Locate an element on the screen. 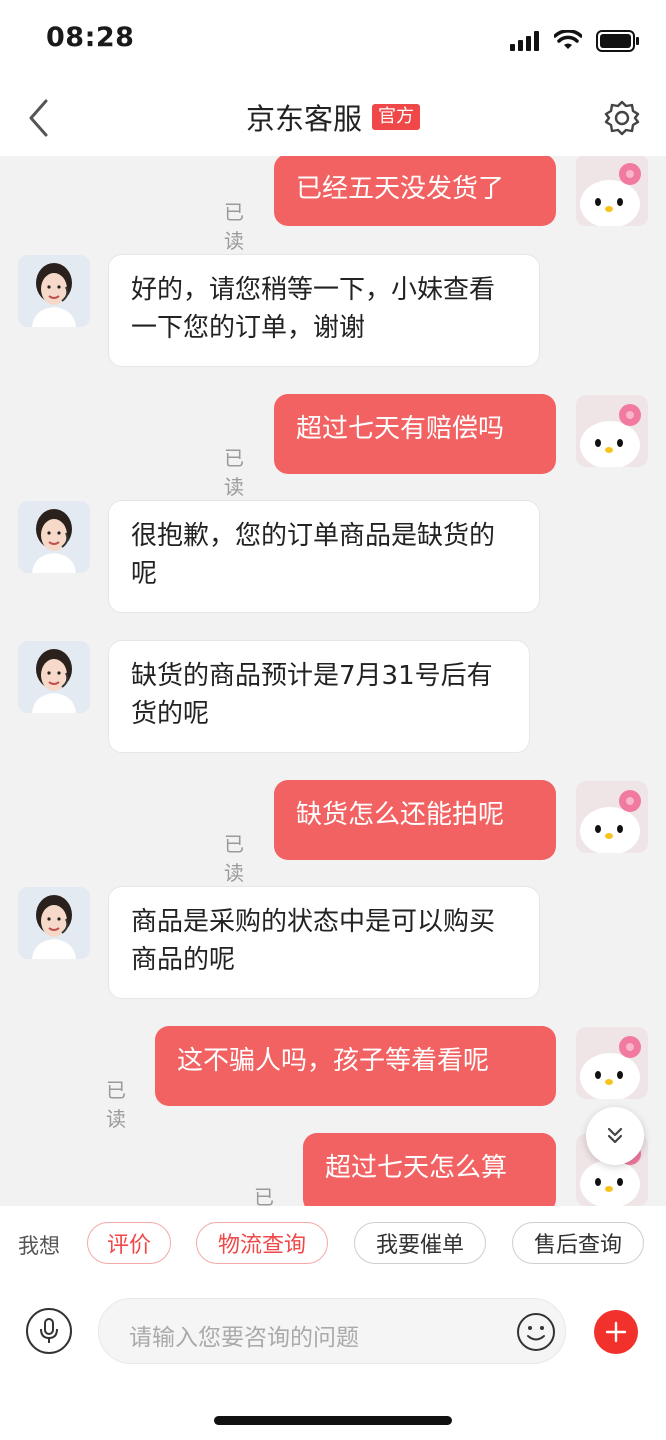  cellular-signal-icon is located at coordinates (524, 41).